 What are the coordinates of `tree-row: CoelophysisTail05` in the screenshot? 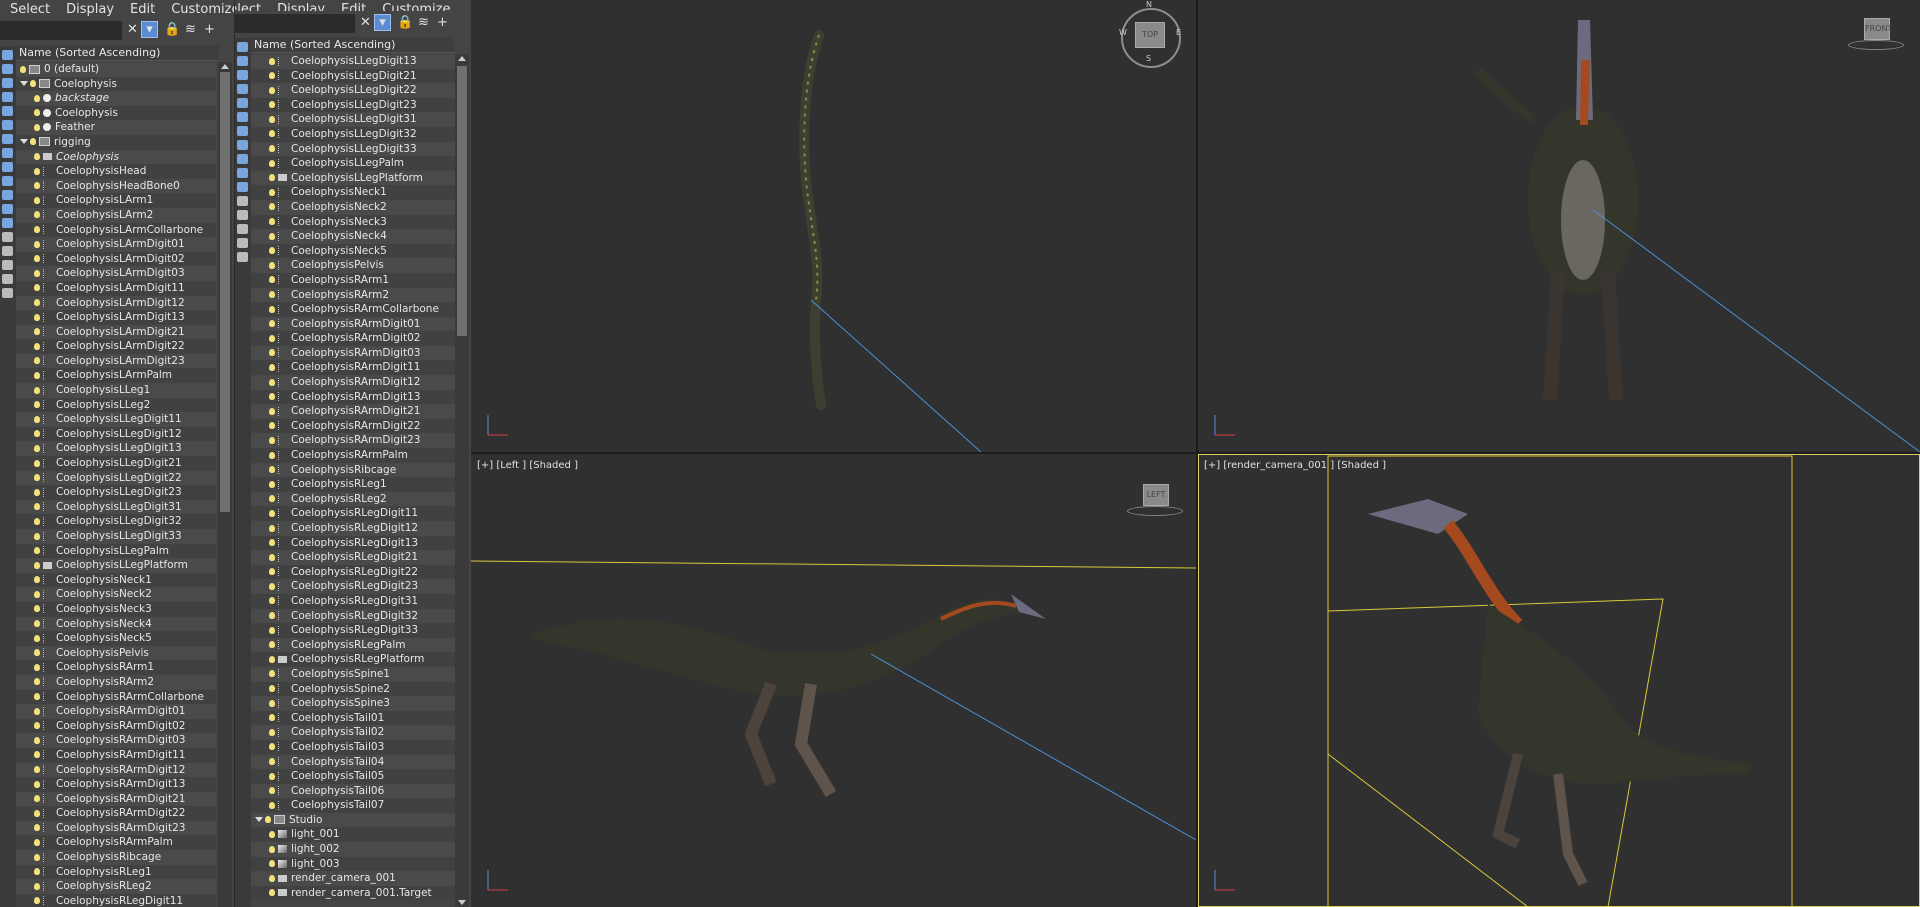 It's located at (353, 776).